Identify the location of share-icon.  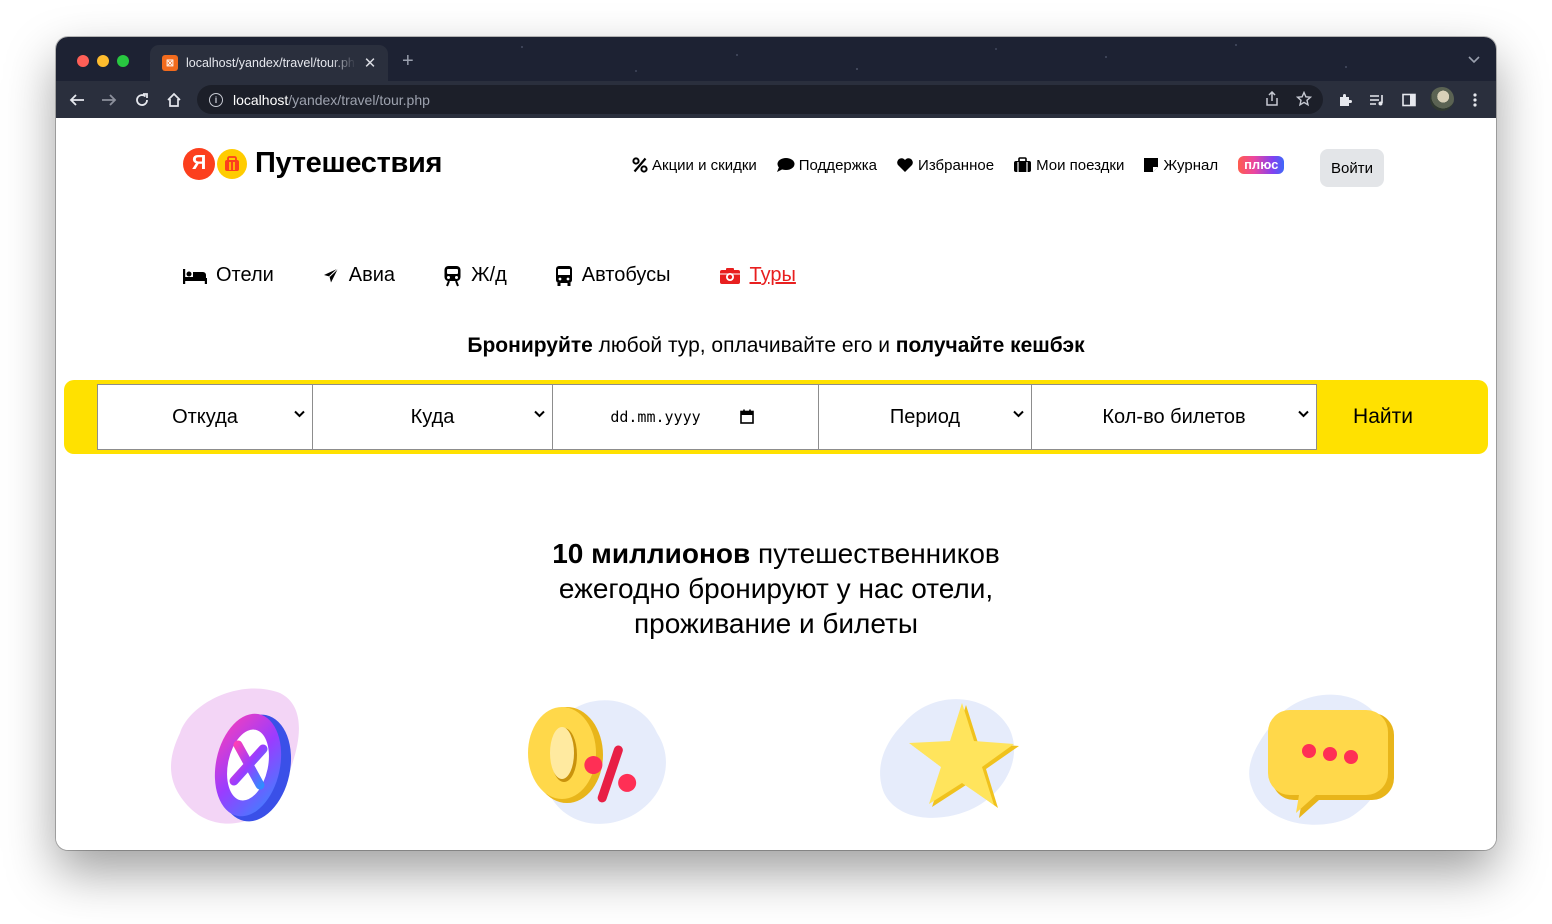
(1272, 99).